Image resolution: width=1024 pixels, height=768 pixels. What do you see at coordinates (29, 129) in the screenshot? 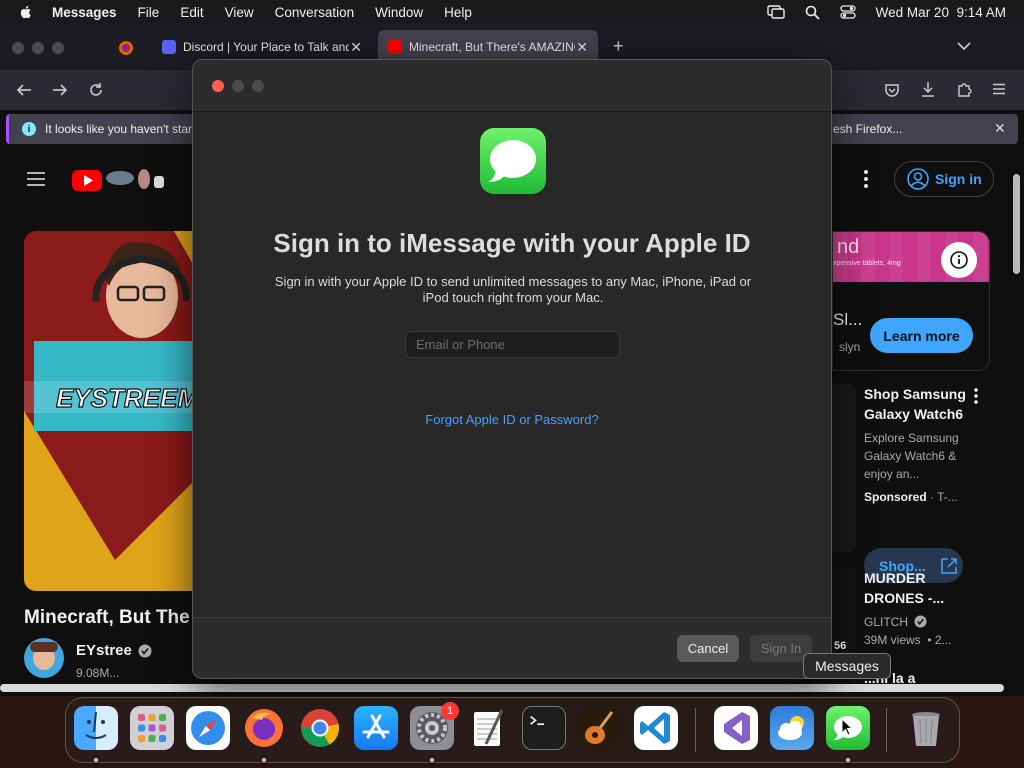
I see `info-icon: i` at bounding box center [29, 129].